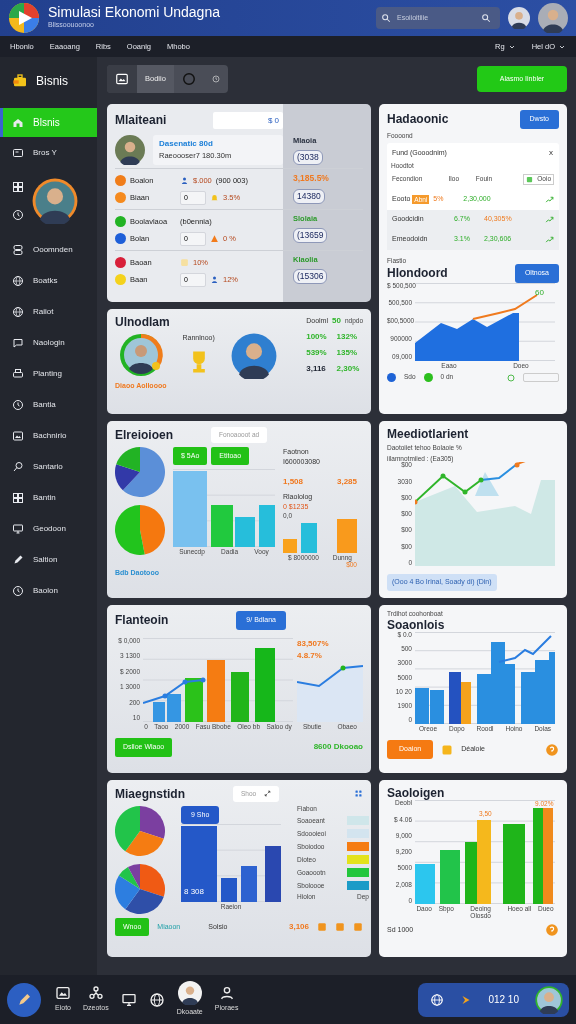  I want to click on sidebar-item: Geodoon, so click(48, 528).